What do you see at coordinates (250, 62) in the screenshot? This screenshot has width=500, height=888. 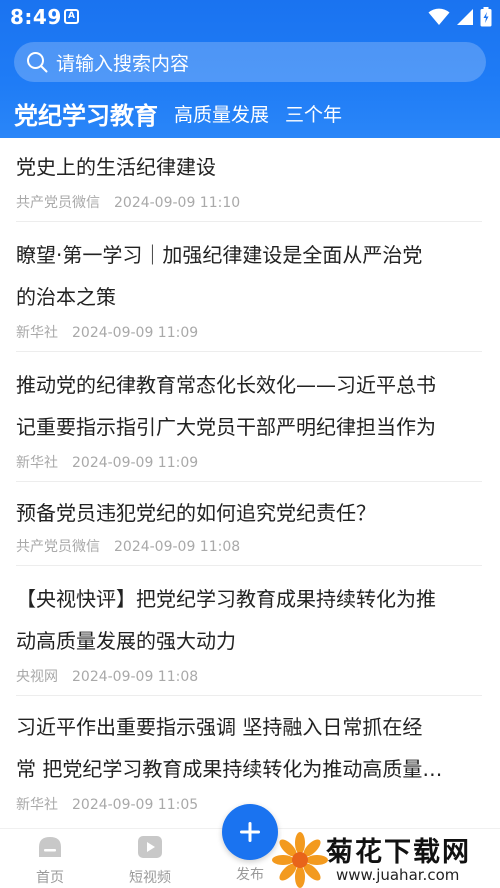 I see `search-bar: 请输入搜索内容` at bounding box center [250, 62].